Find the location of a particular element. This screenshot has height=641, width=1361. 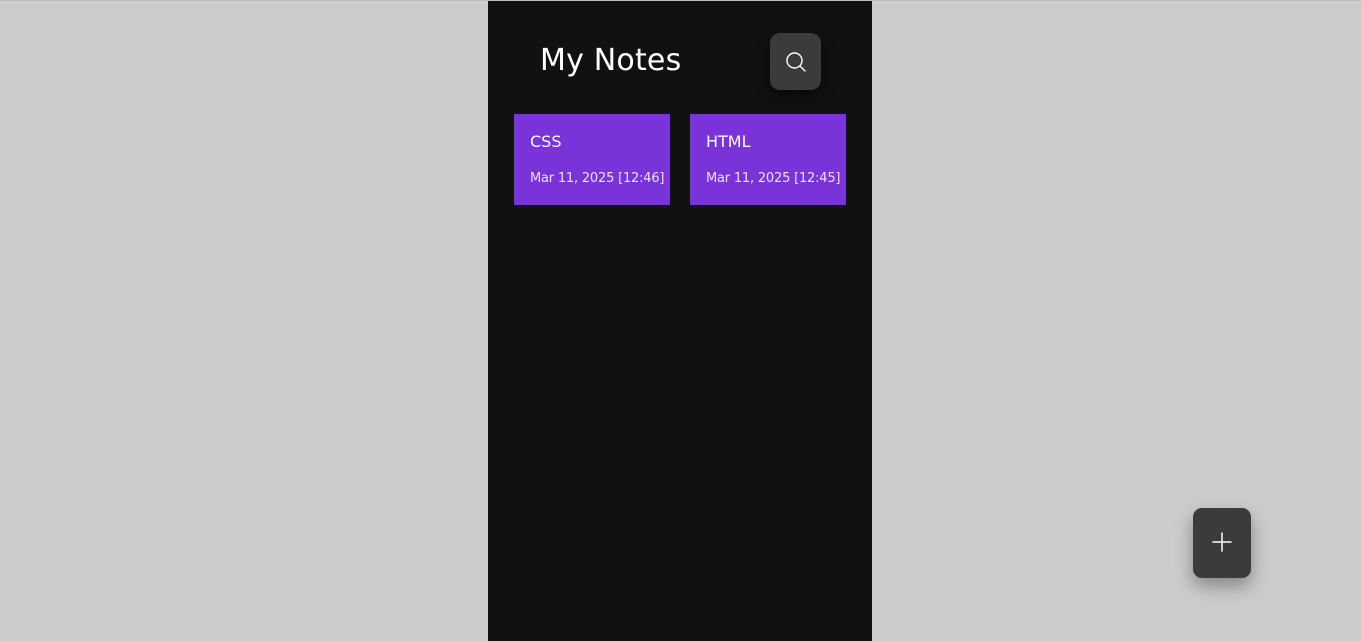

note-title: HTML is located at coordinates (728, 141).